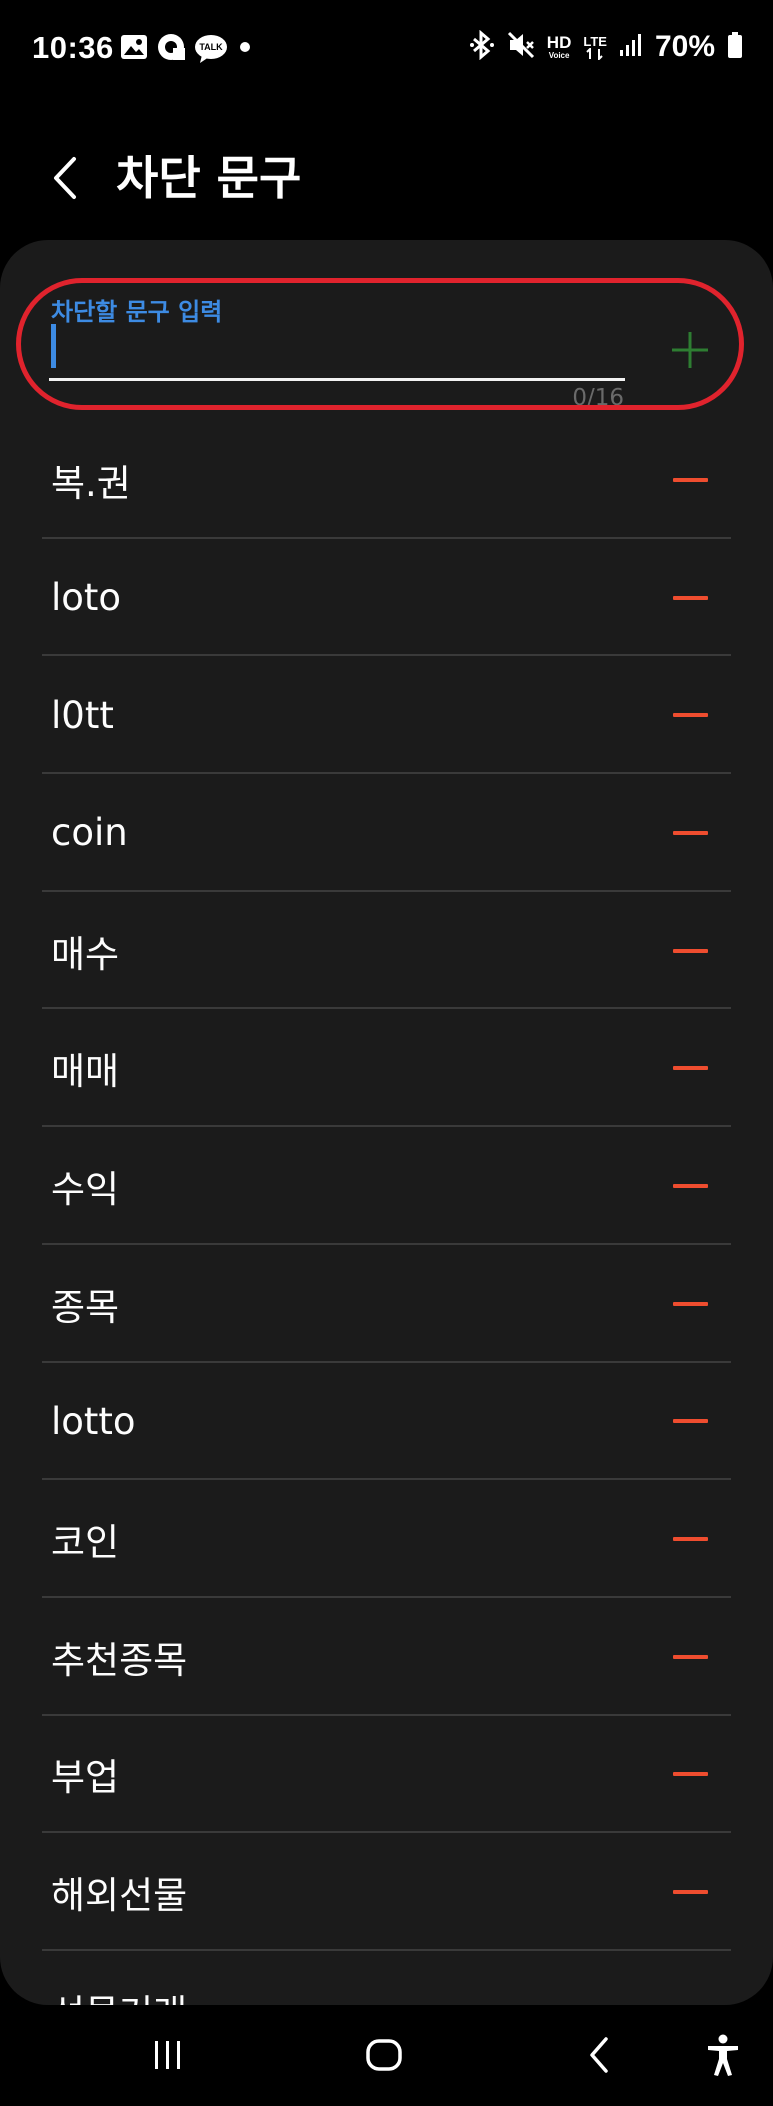 The width and height of the screenshot is (773, 2106). Describe the element at coordinates (684, 46) in the screenshot. I see `battery-percent: 70%` at that location.